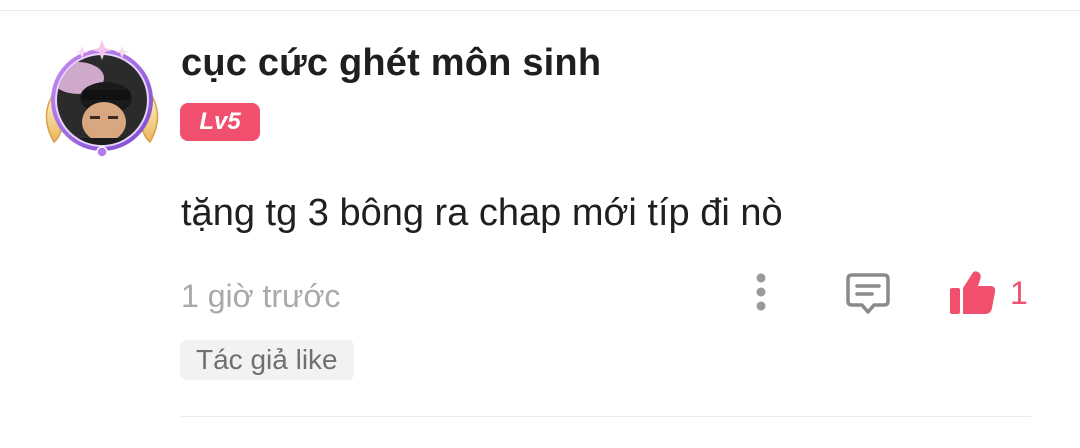 The image size is (1080, 448). I want to click on more-options-button, so click(761, 292).